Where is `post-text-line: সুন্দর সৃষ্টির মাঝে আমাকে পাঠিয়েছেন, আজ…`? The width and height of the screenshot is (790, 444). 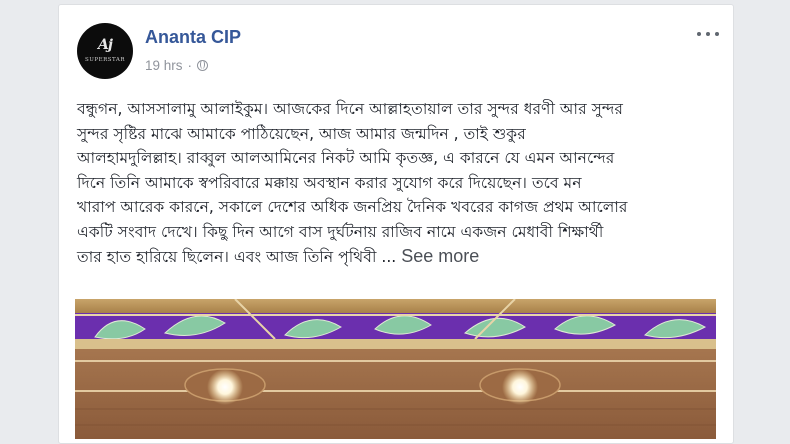
post-text-line: সুন্দর সৃষ্টির মাঝে আমাকে পাঠিয়েছেন, আজ… is located at coordinates (301, 133).